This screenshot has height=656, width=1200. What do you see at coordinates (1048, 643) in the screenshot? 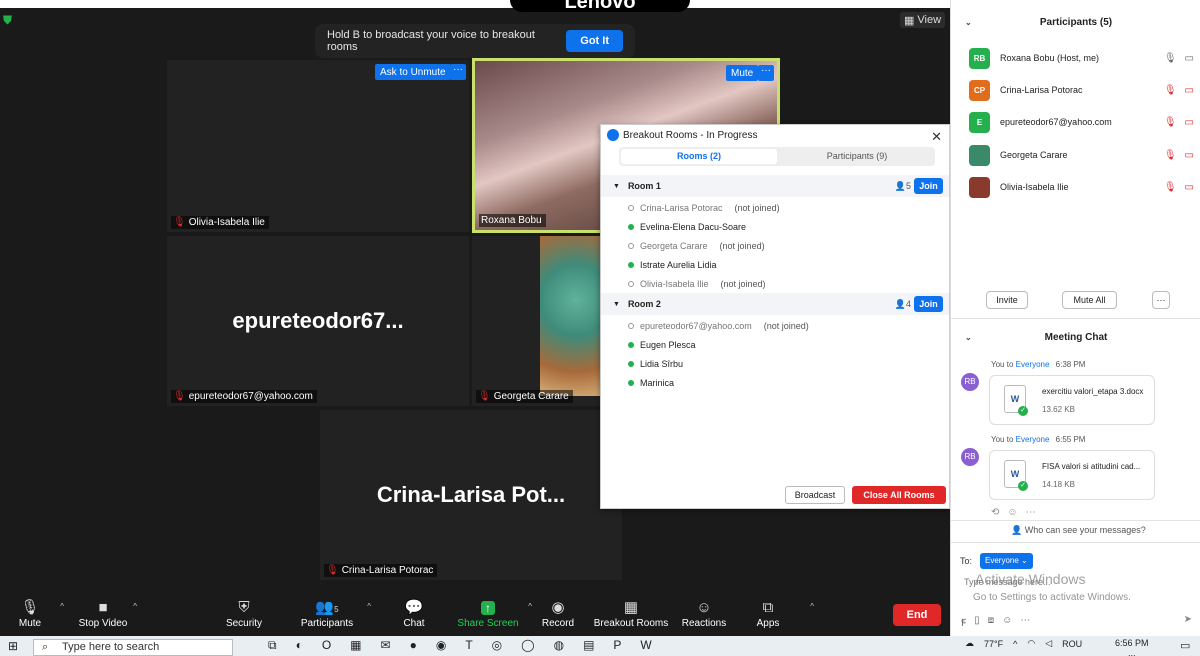
I see `volume-icon: ◁` at bounding box center [1048, 643].